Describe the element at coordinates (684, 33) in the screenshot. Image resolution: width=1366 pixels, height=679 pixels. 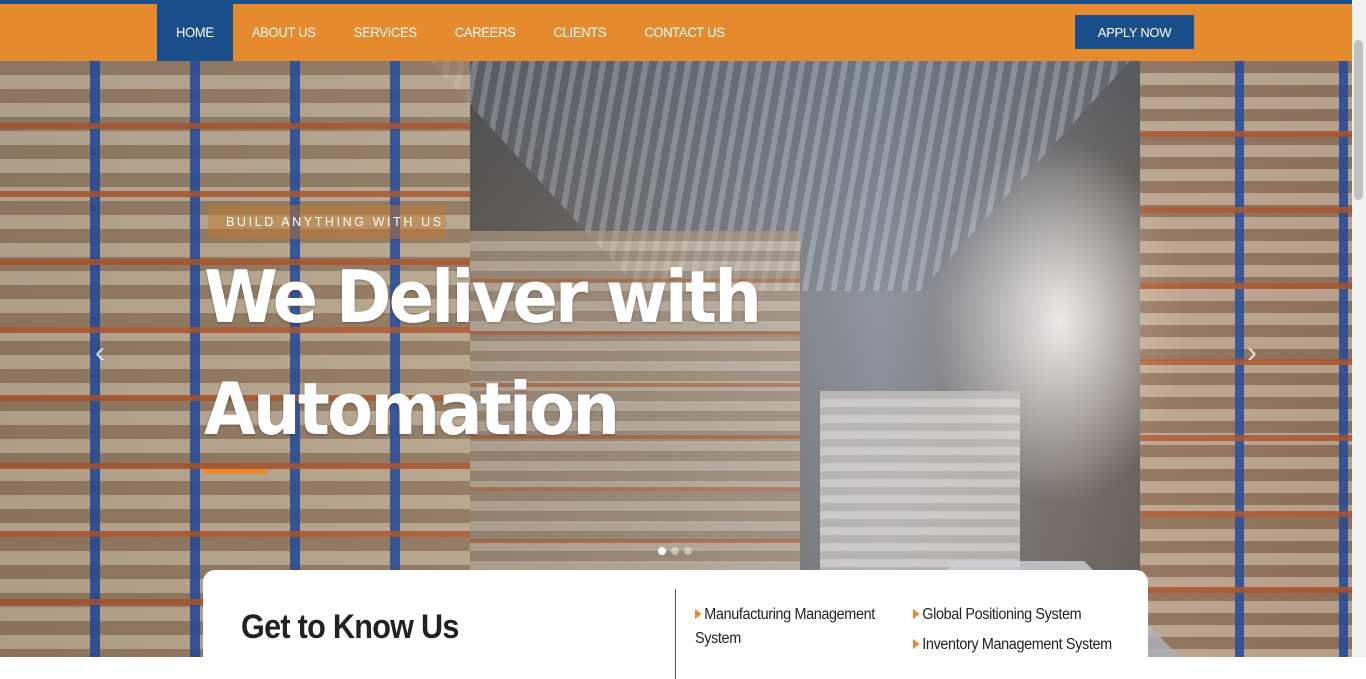
I see `nav-item-contact-us: CONTACT US` at that location.